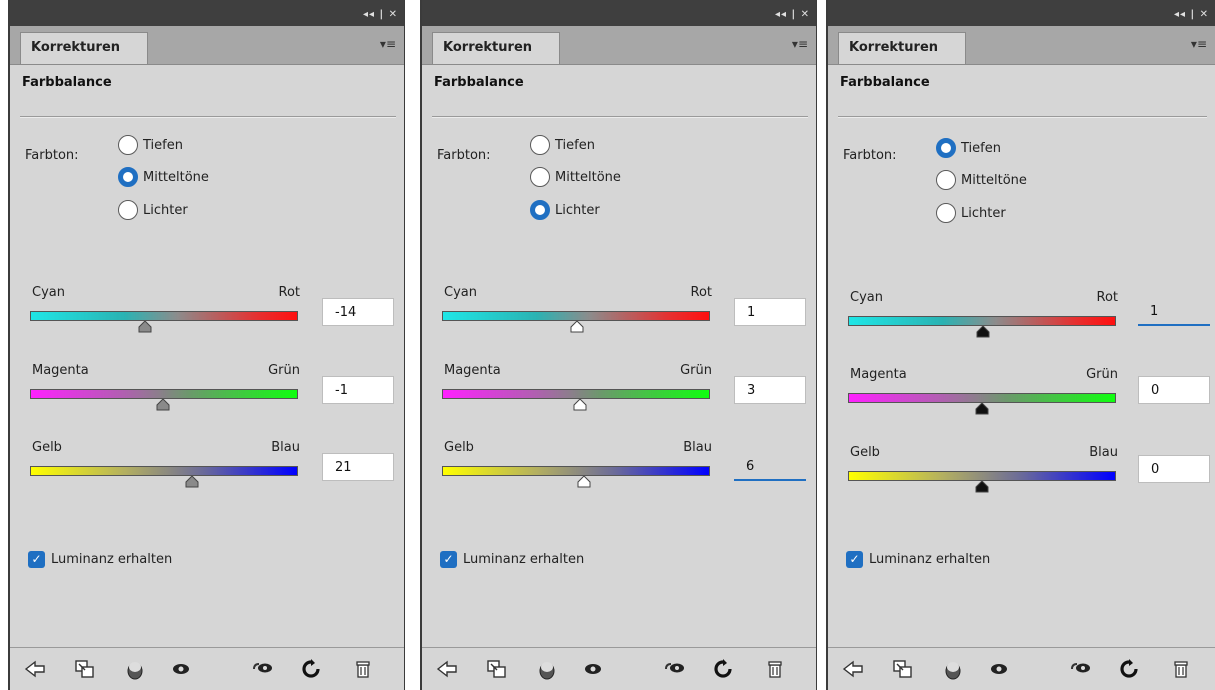  I want to click on slider-left-label: Gelb, so click(47, 447).